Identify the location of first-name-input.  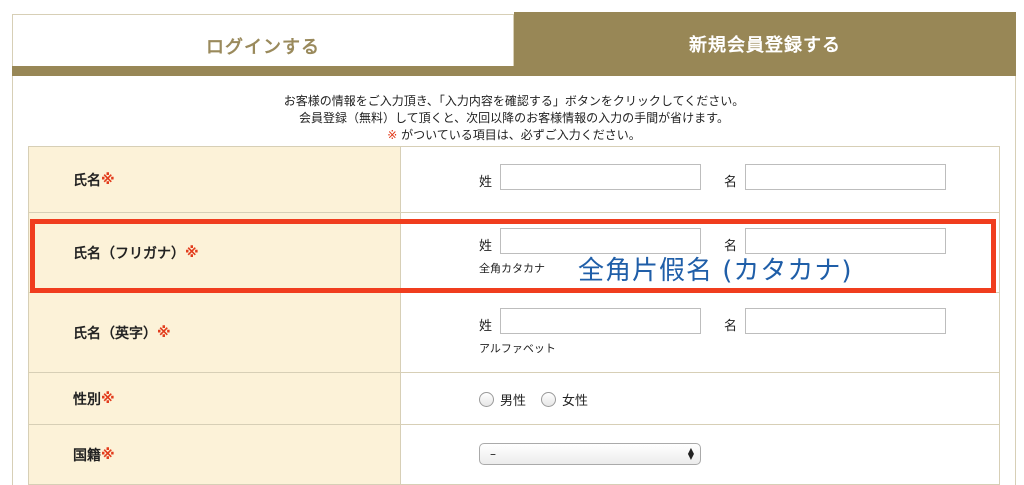
(845, 177).